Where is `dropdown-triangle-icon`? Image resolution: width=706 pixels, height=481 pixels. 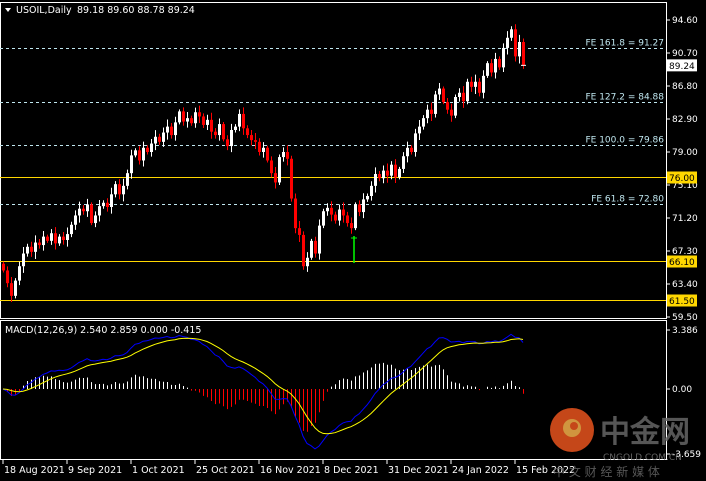
dropdown-triangle-icon is located at coordinates (8, 10).